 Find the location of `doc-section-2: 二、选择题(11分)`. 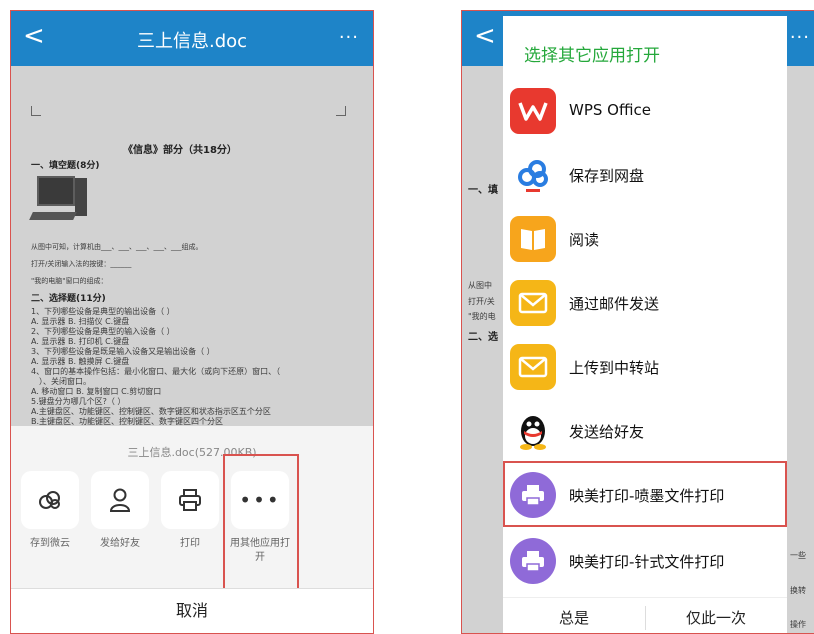

doc-section-2: 二、选择题(11分) is located at coordinates (68, 299).